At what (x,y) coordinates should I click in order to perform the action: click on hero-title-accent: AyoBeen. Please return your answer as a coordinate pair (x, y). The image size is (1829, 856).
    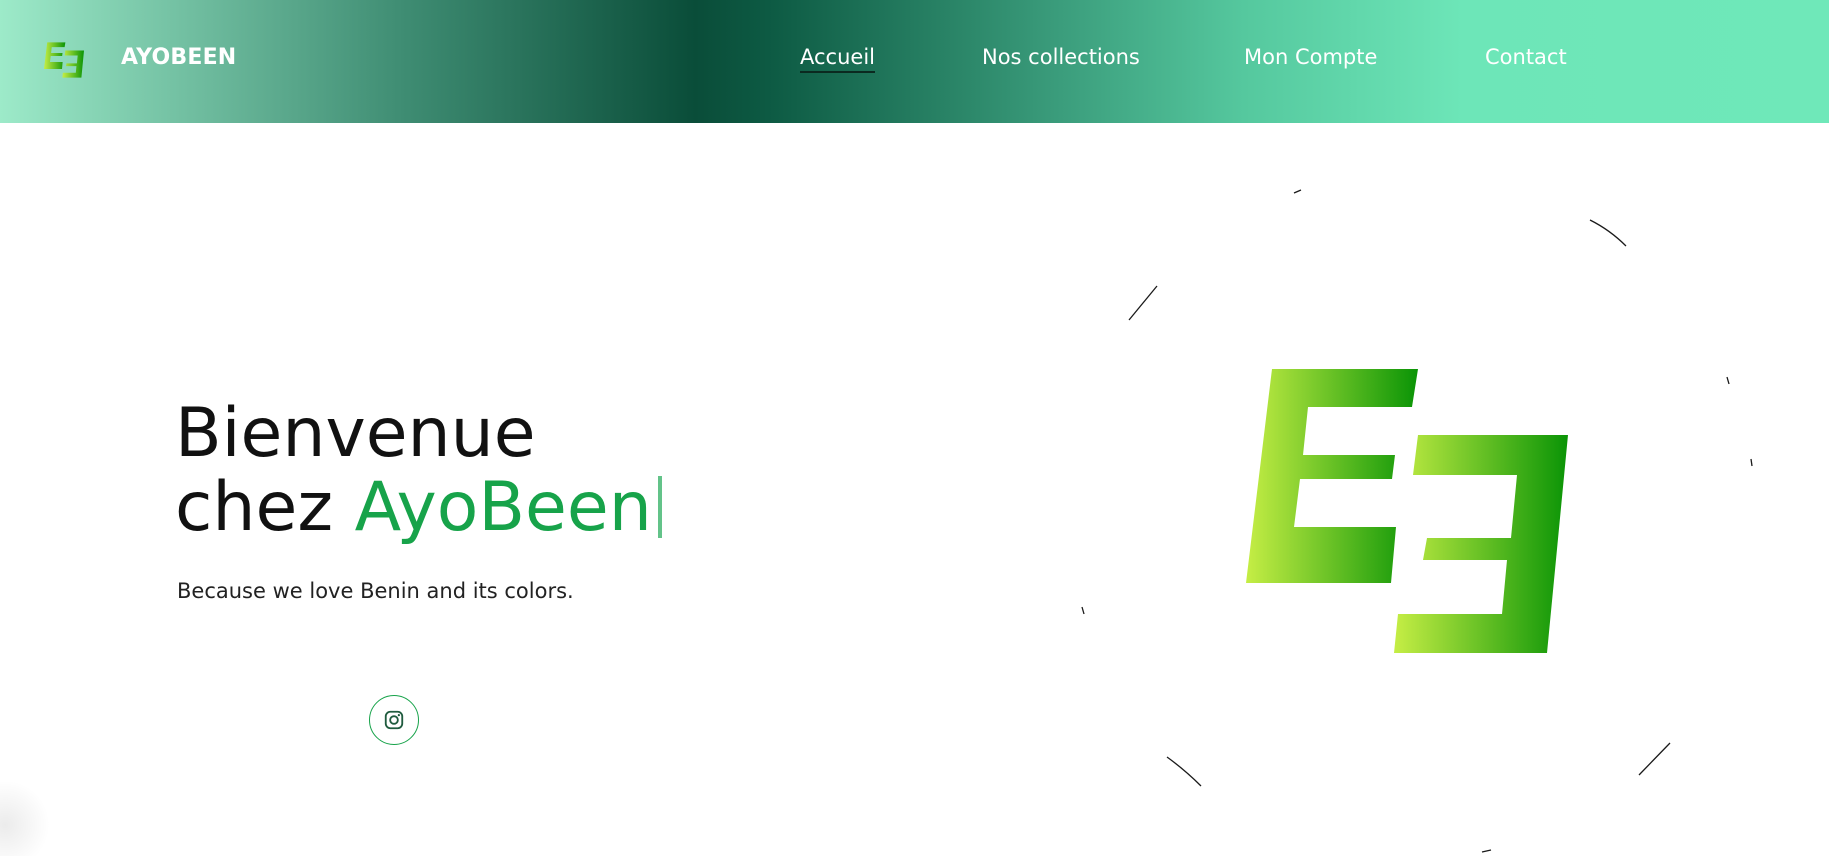
    Looking at the image, I should click on (503, 507).